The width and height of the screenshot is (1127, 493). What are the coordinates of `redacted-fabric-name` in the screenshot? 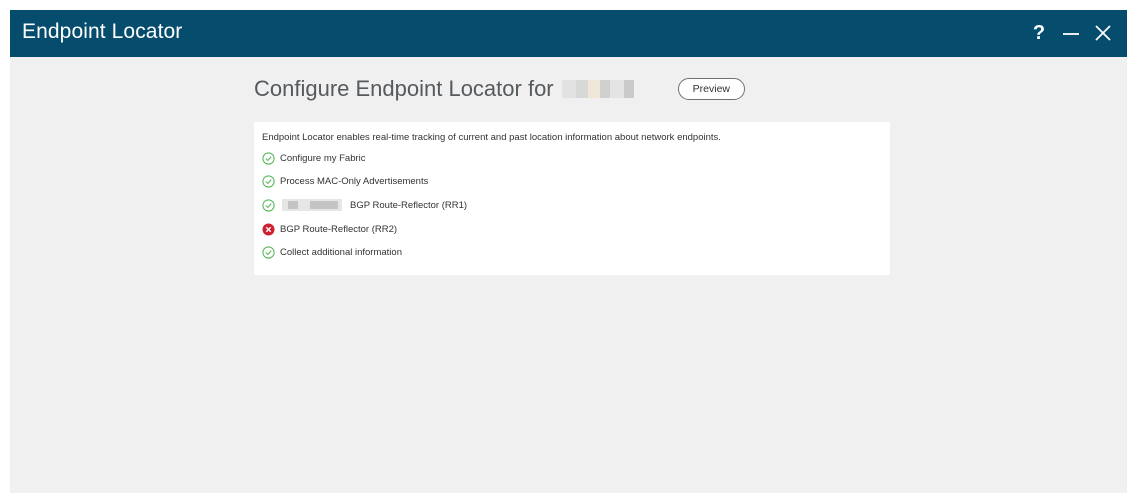 It's located at (606, 89).